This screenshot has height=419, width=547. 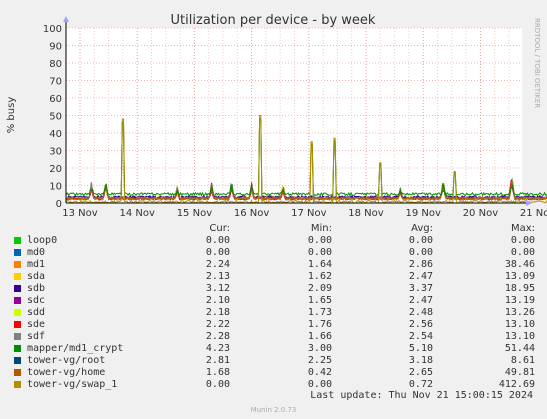 What do you see at coordinates (522, 360) in the screenshot?
I see `legend-max-value: 8.61` at bounding box center [522, 360].